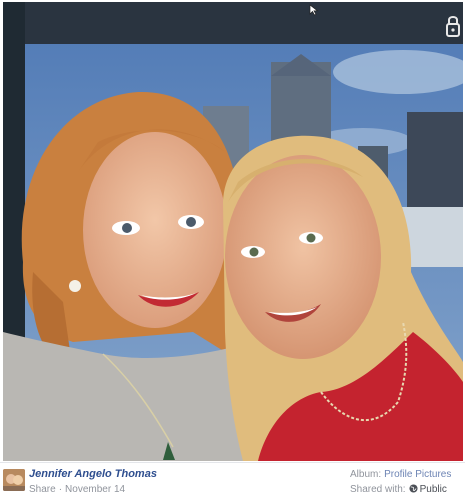  Describe the element at coordinates (413, 488) in the screenshot. I see `globe-icon` at that location.